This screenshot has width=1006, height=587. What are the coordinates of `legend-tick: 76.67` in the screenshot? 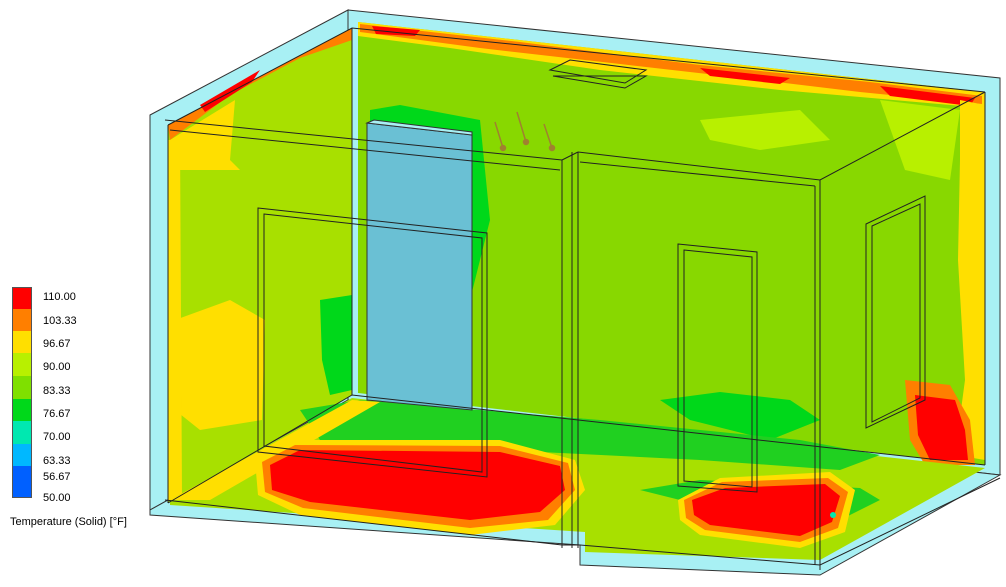 It's located at (57, 414).